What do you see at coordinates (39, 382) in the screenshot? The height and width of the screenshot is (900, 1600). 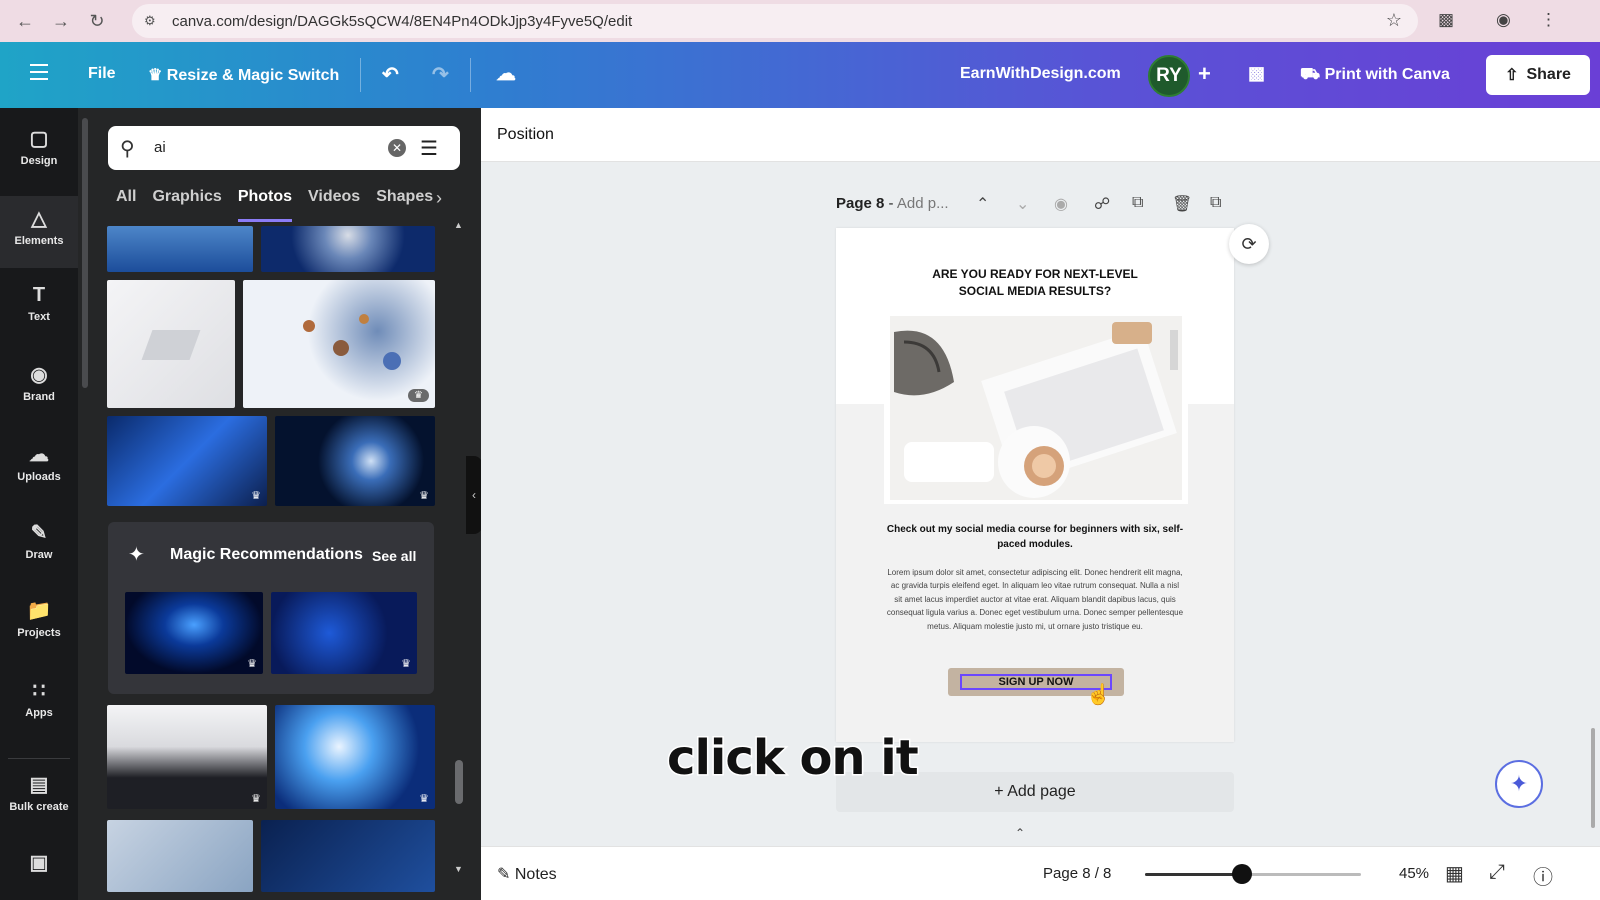 I see `rail-item-brand: ◉ Brand` at bounding box center [39, 382].